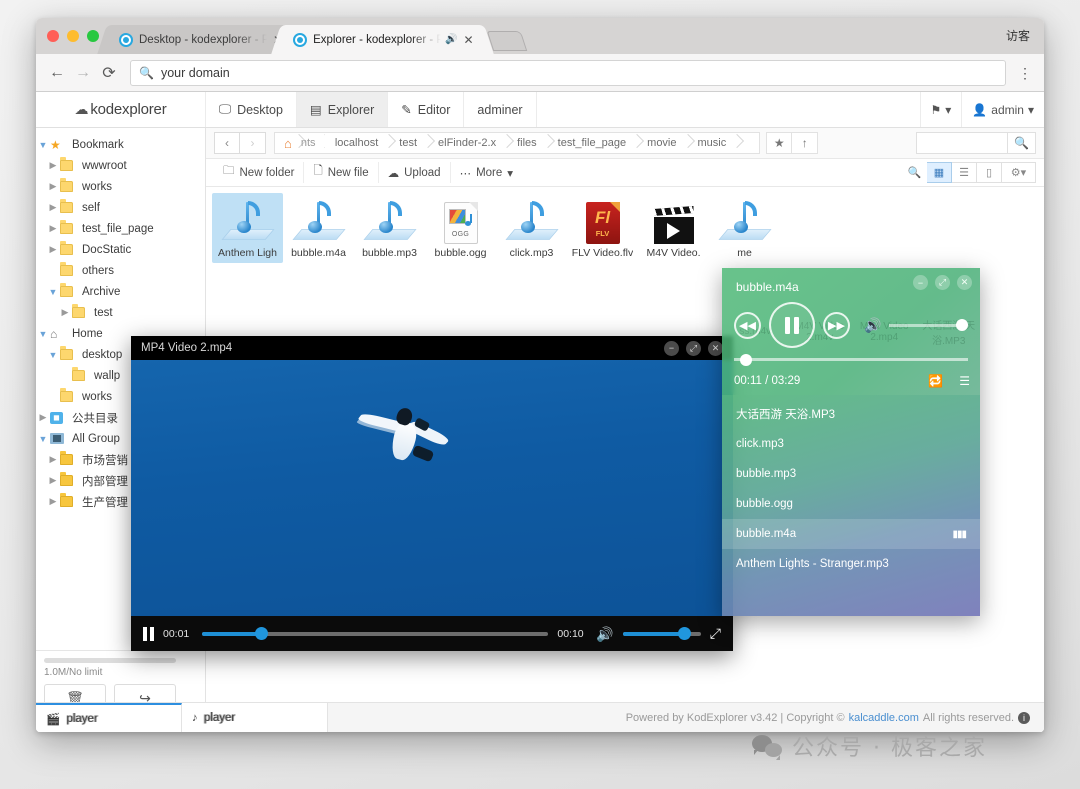 Image resolution: width=1080 pixels, height=789 pixels. What do you see at coordinates (1002, 109) in the screenshot?
I see `user-menu: 👤 admin ▾` at bounding box center [1002, 109].